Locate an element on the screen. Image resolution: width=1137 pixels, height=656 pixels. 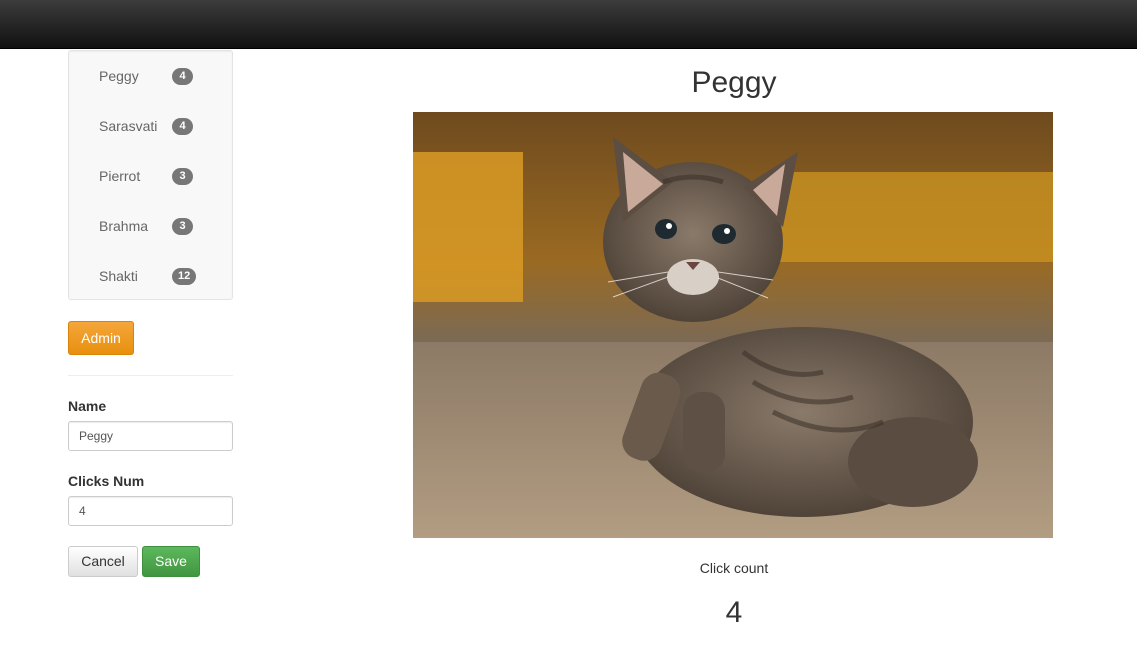
cat-name: Shakti is located at coordinates (118, 276).